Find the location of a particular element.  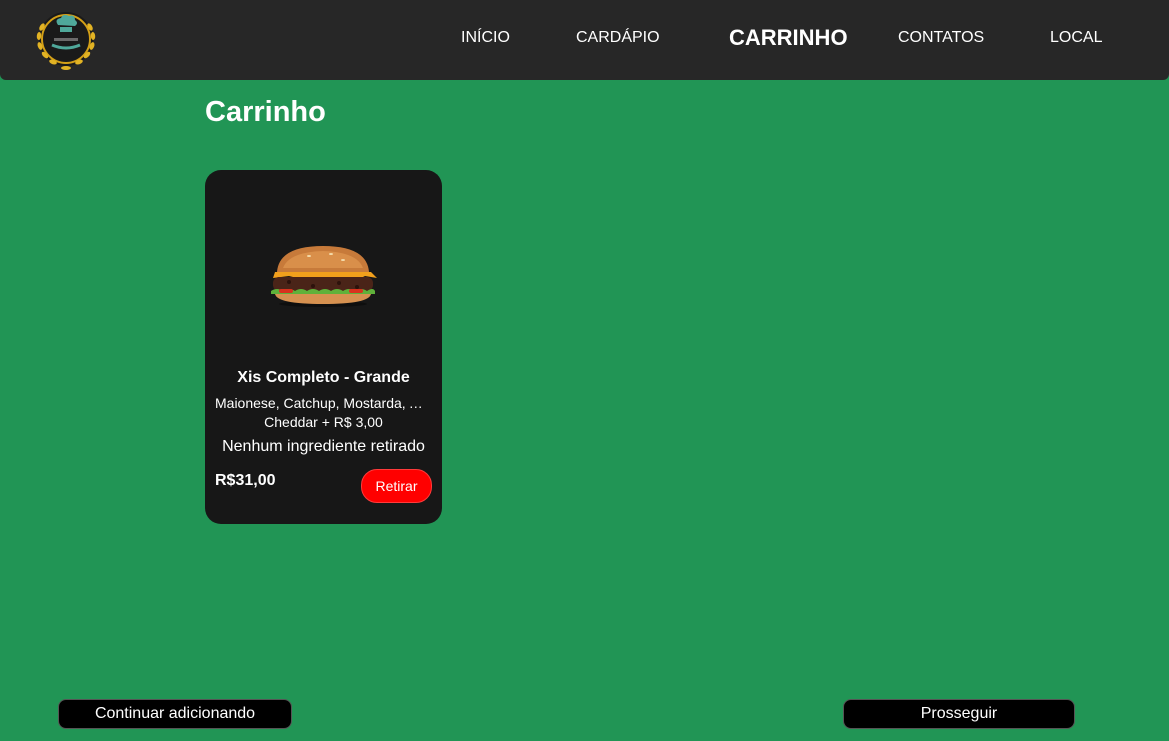

nav-link-local: LOCAL is located at coordinates (1076, 38).